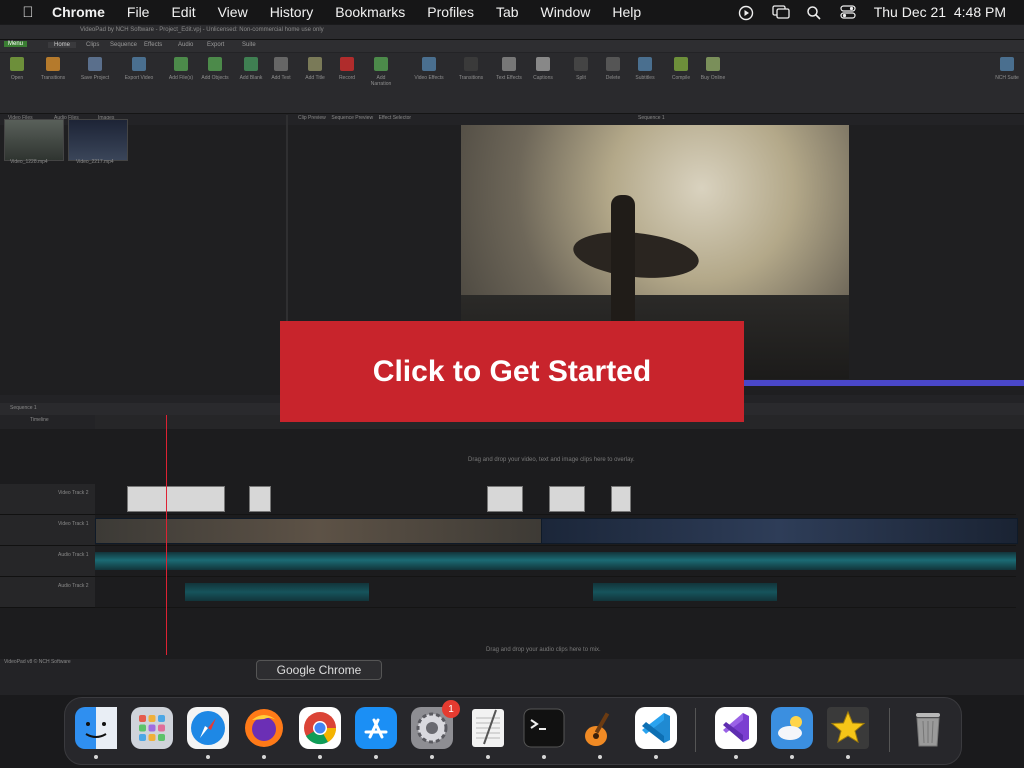  I want to click on ribbon-tab-sequence: Sequence, so click(123, 45).